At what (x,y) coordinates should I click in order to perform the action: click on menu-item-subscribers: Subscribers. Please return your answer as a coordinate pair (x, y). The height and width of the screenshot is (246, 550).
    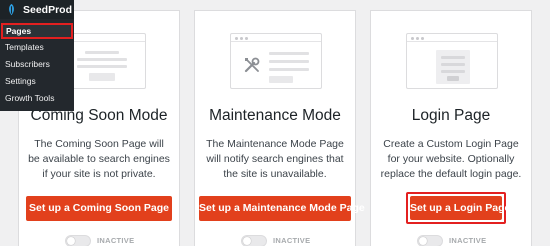
    Looking at the image, I should click on (37, 64).